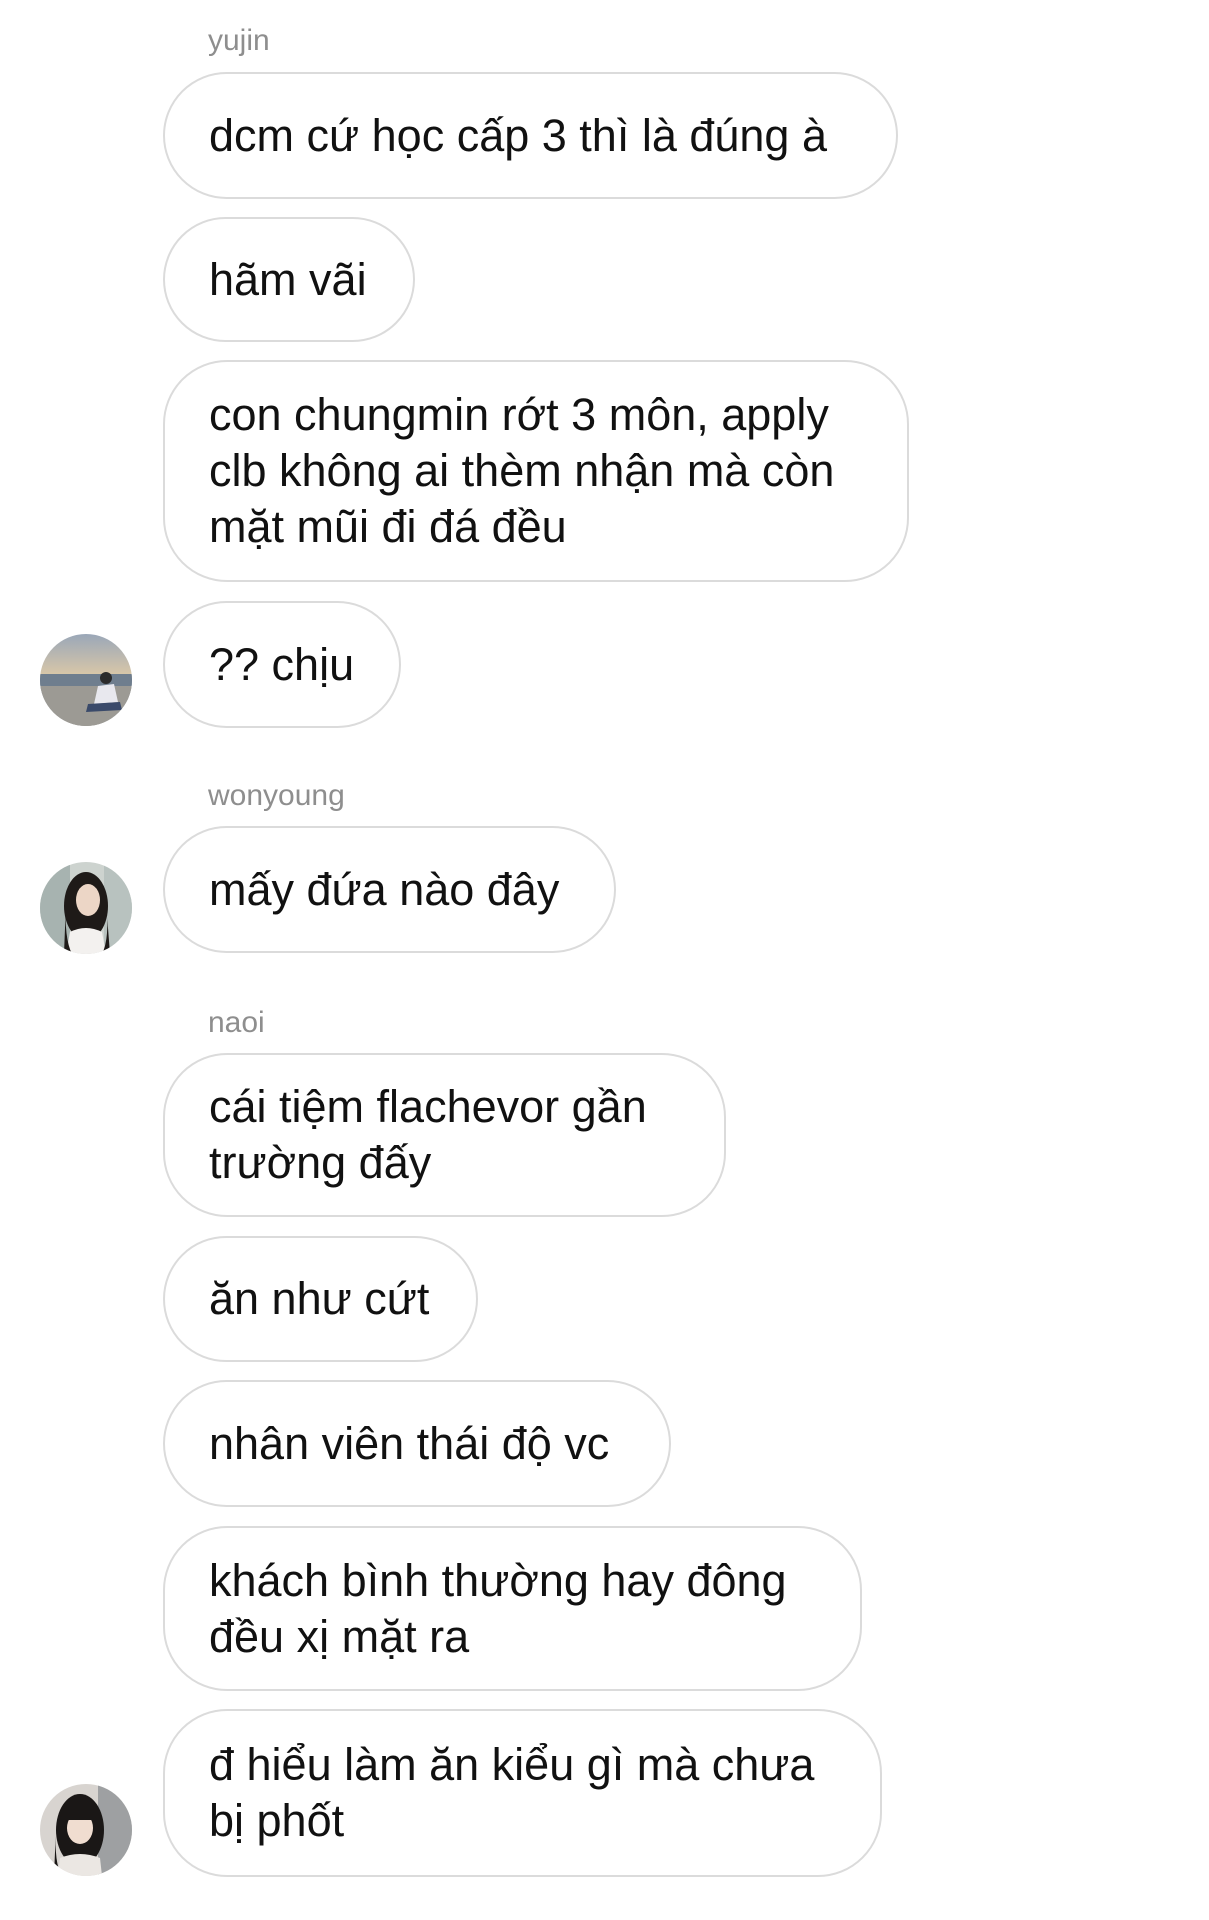  What do you see at coordinates (522, 1793) in the screenshot?
I see `message-bubble: đ hiểu làm ăn kiểu gì mà chưa bị phốt` at bounding box center [522, 1793].